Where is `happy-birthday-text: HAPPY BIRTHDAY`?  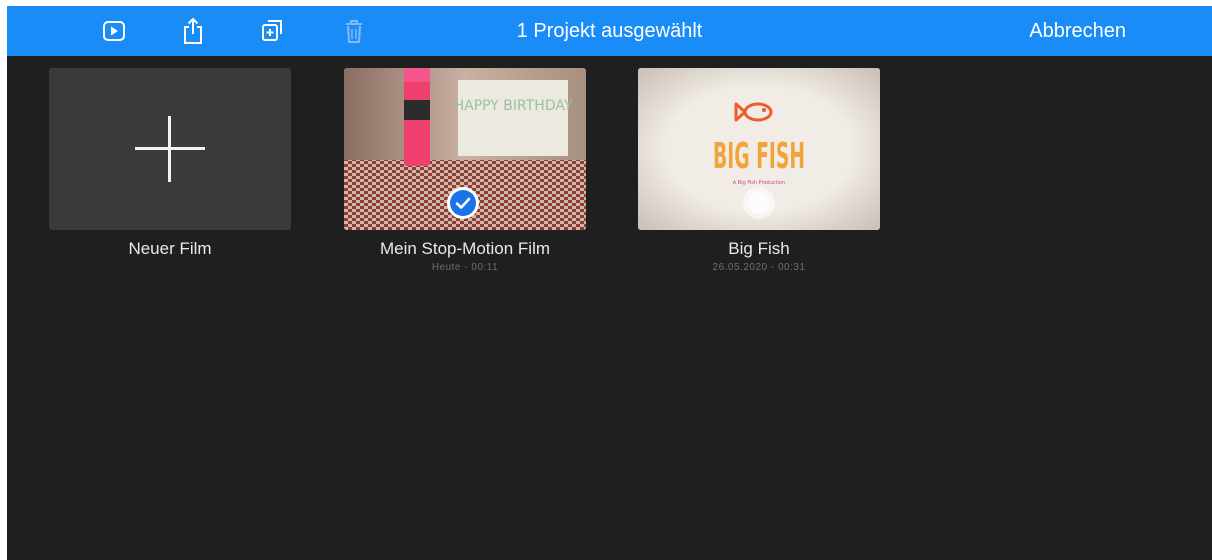 happy-birthday-text: HAPPY BIRTHDAY is located at coordinates (513, 106).